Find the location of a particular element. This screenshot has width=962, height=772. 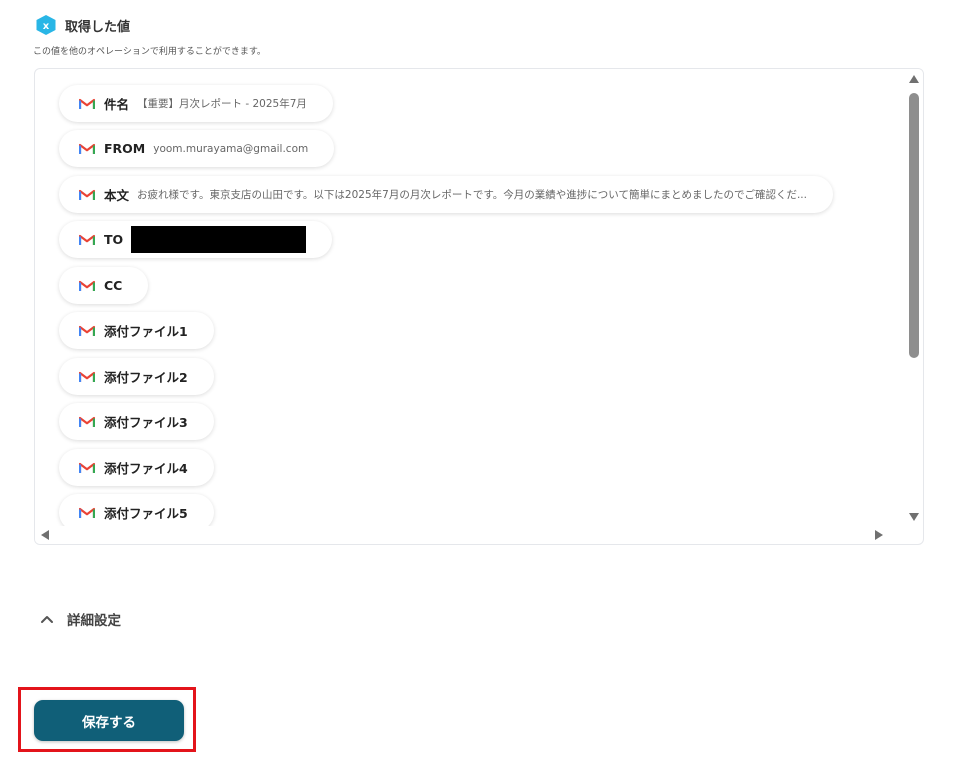

value-chip-attachment-5: 添付ファイル5 is located at coordinates (136, 510).